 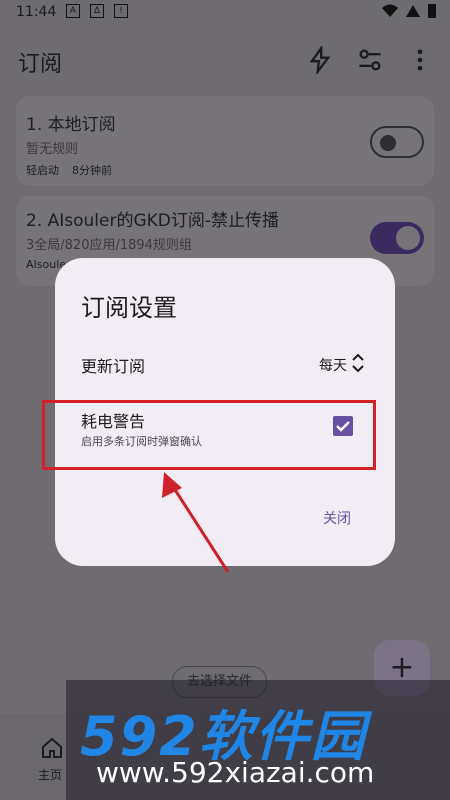 What do you see at coordinates (52, 748) in the screenshot?
I see `home-icon` at bounding box center [52, 748].